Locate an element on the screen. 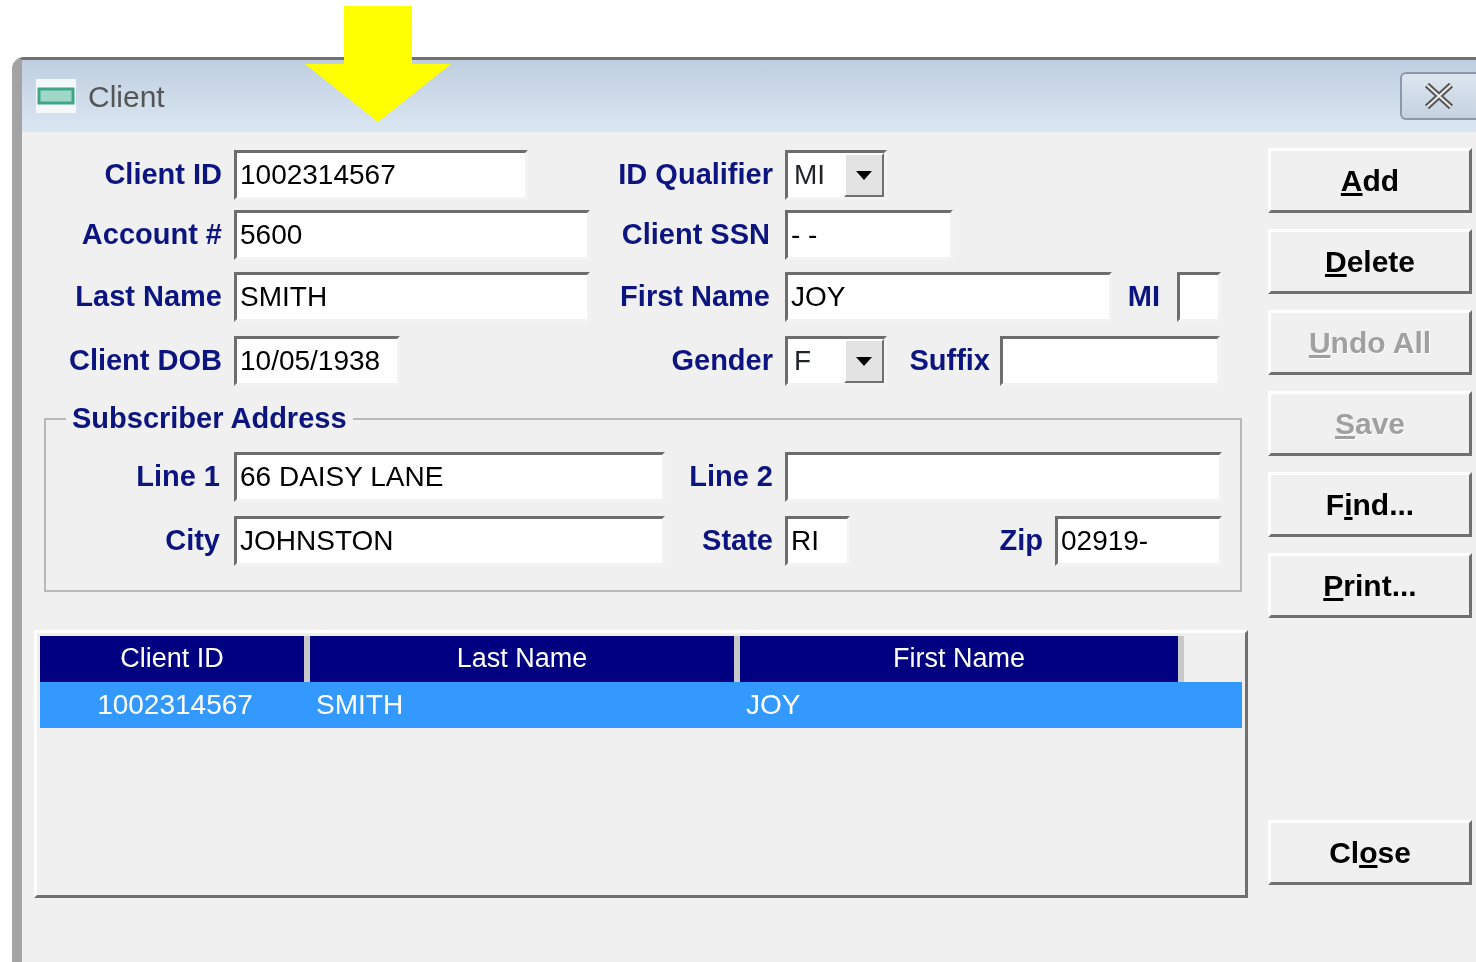 This screenshot has height=962, width=1476. field-label: Account # is located at coordinates (151, 235).